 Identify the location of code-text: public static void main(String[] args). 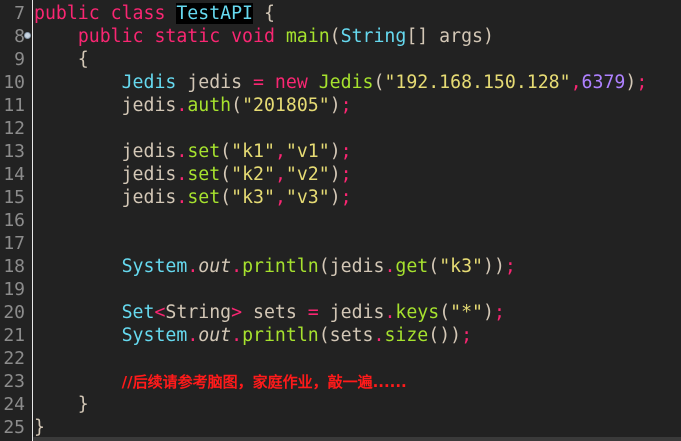
(264, 36).